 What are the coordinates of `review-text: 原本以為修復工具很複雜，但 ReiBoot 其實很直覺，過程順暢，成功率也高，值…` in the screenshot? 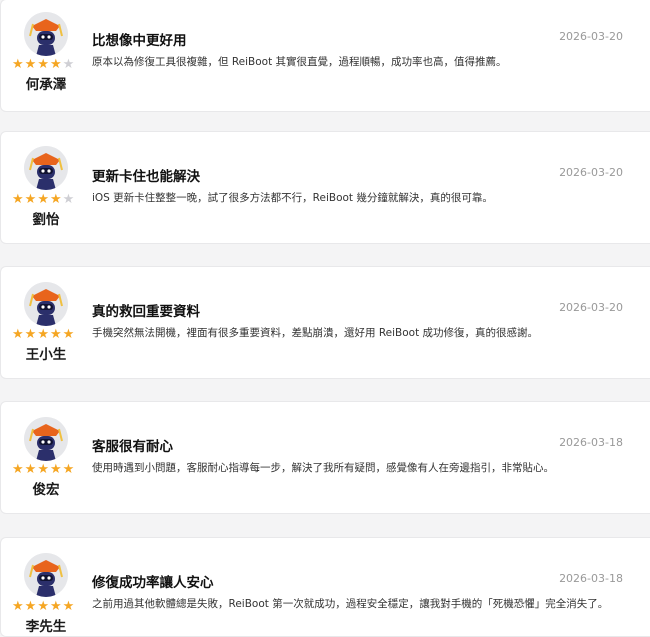 It's located at (299, 62).